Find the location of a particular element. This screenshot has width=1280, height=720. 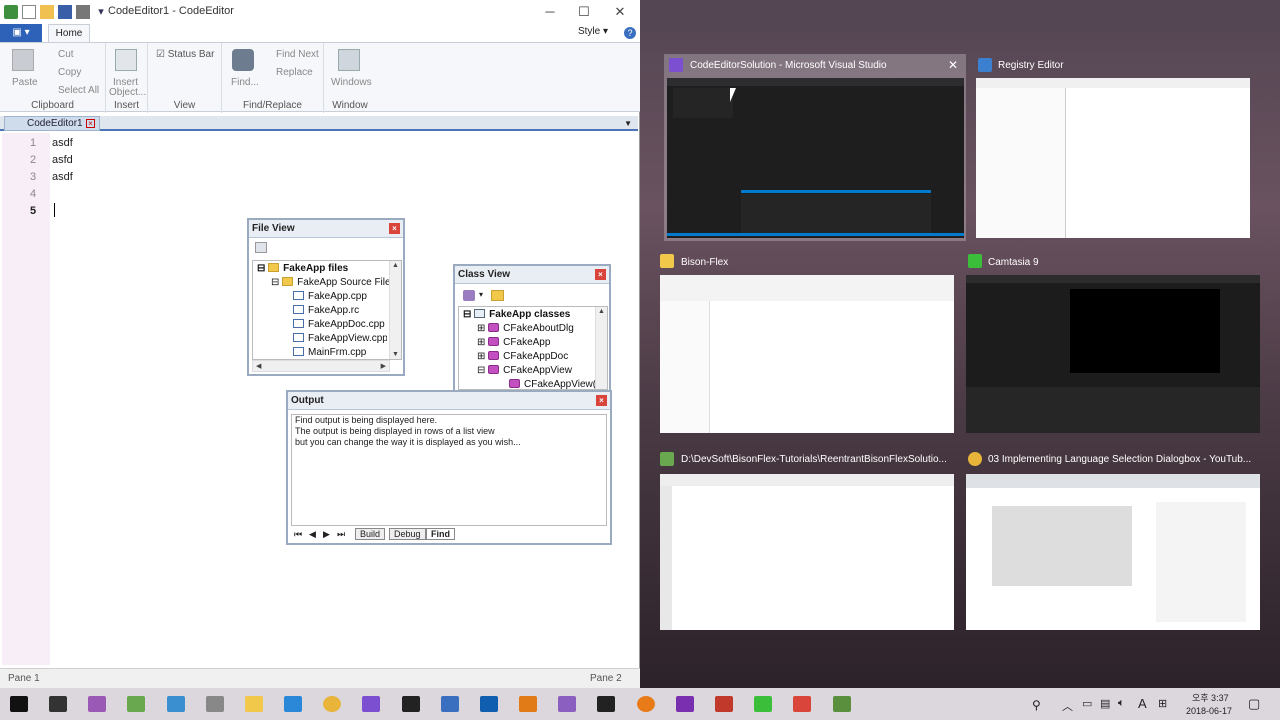

outlook-icon is located at coordinates (489, 704).